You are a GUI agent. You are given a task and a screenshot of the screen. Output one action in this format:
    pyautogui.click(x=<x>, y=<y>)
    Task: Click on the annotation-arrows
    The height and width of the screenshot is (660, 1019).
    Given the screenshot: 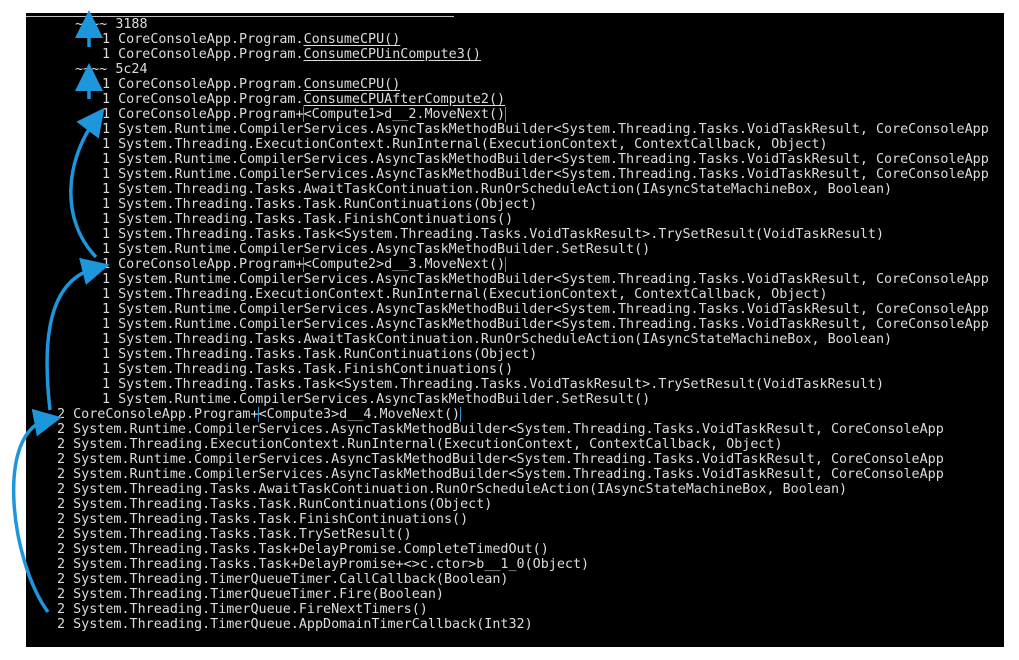 What is the action you would take?
    pyautogui.click(x=60, y=312)
    